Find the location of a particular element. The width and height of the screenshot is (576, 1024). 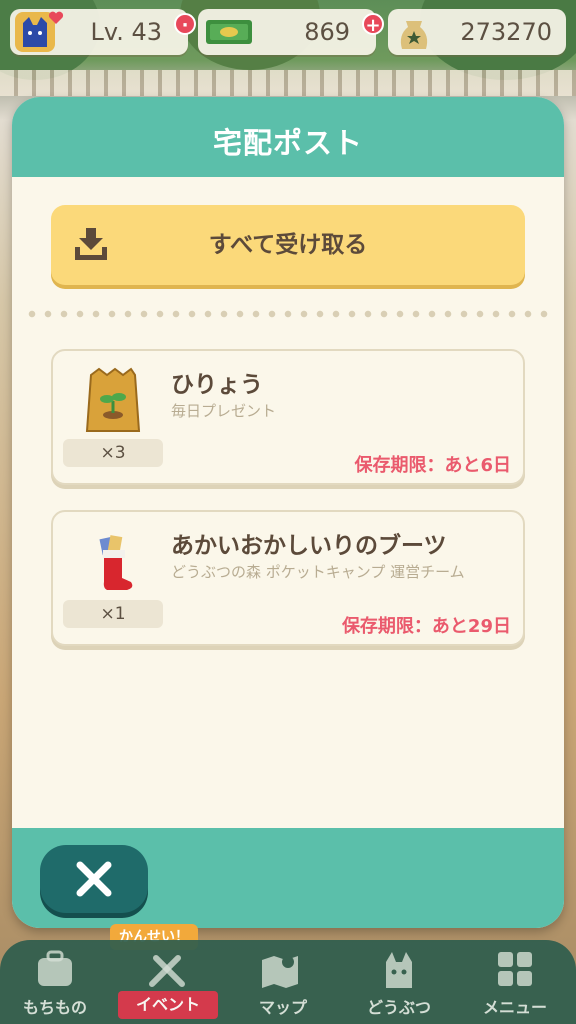

level-pill: Lv. 43 · is located at coordinates (103, 32).